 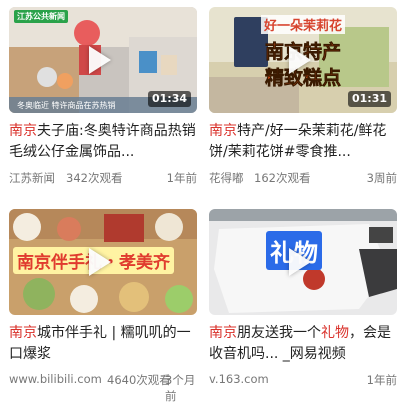 What do you see at coordinates (239, 379) in the screenshot?
I see `video-source: v.163.com` at bounding box center [239, 379].